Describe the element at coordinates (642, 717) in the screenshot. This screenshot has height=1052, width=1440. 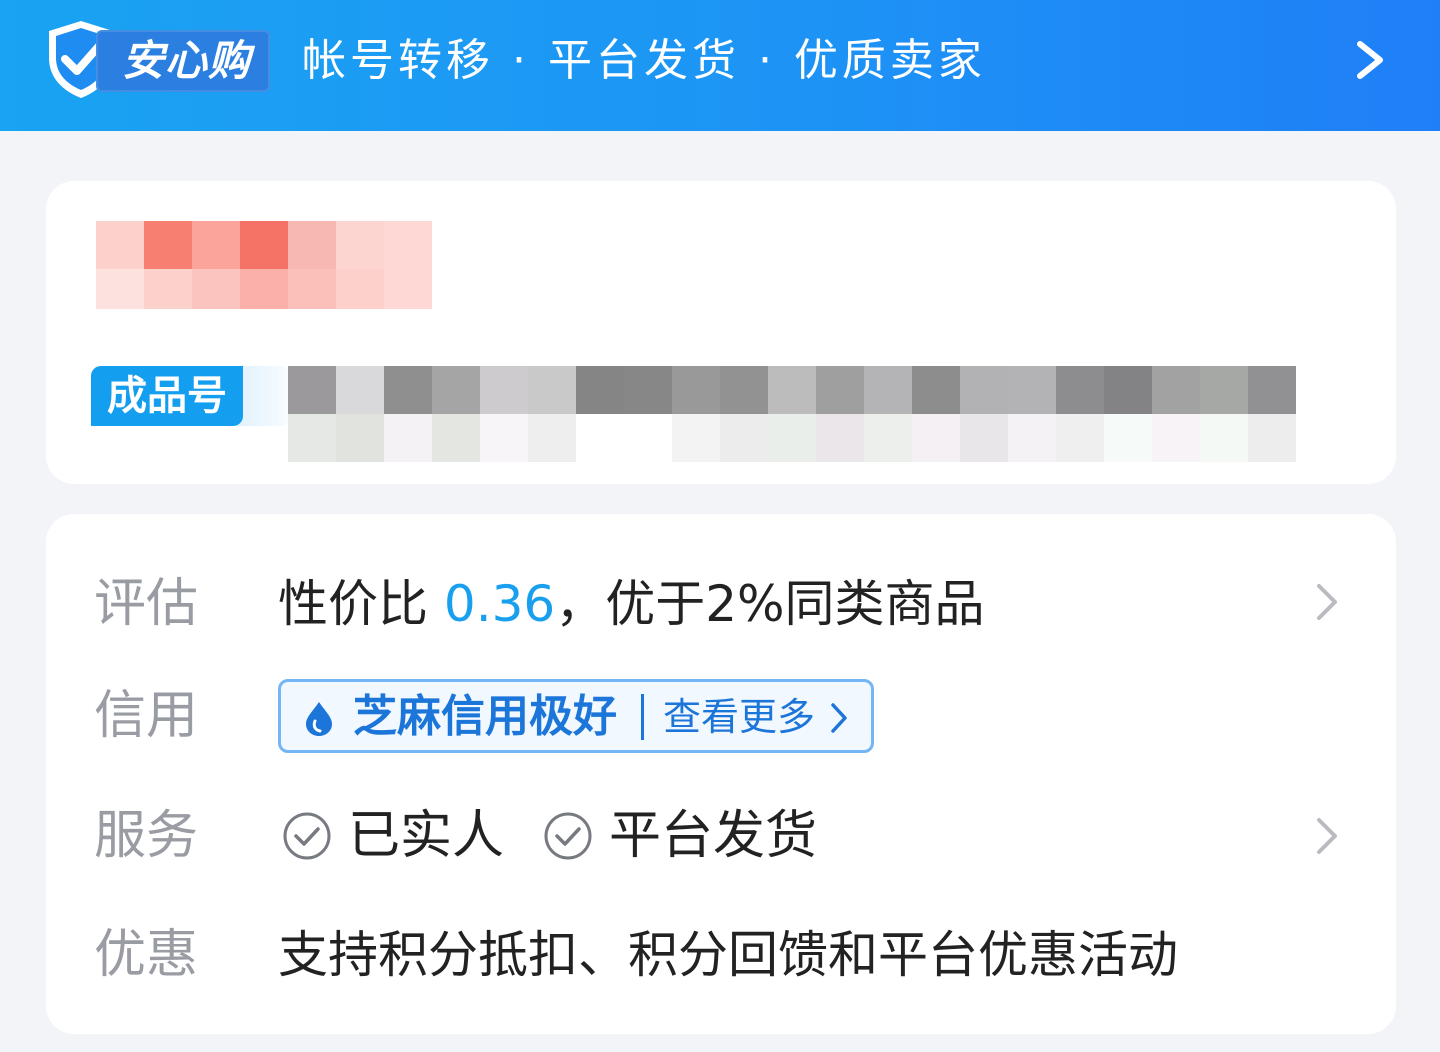
I see `credit-divider` at that location.